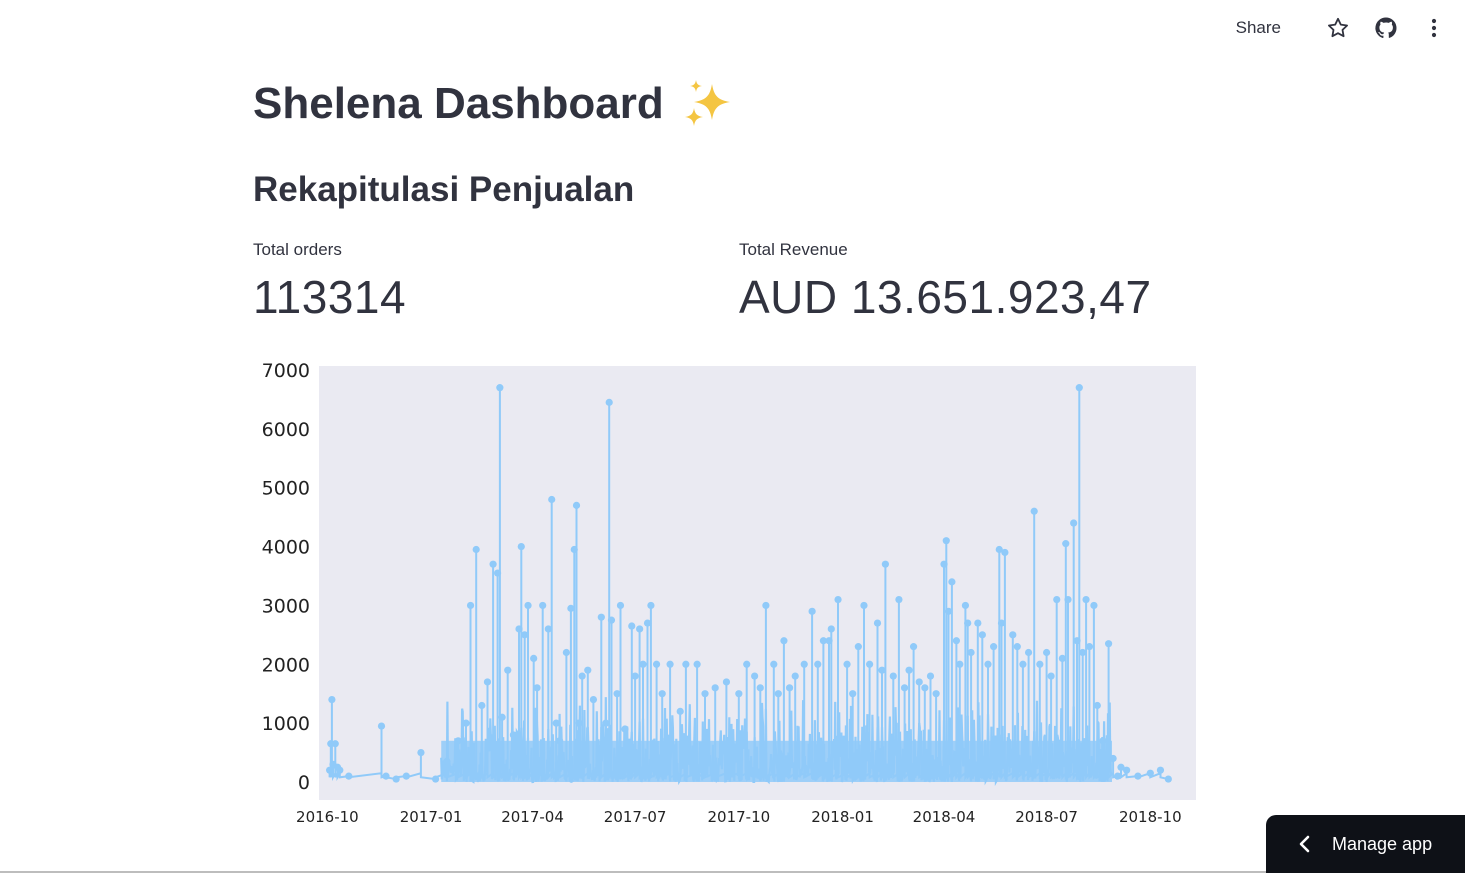  Describe the element at coordinates (330, 297) in the screenshot. I see `metric-value: 113314` at that location.